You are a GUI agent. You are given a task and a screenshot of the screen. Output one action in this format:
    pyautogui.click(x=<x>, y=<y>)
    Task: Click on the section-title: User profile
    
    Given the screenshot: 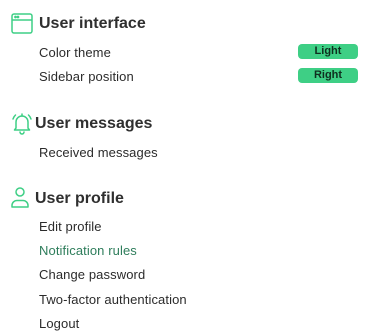 What is the action you would take?
    pyautogui.click(x=79, y=198)
    